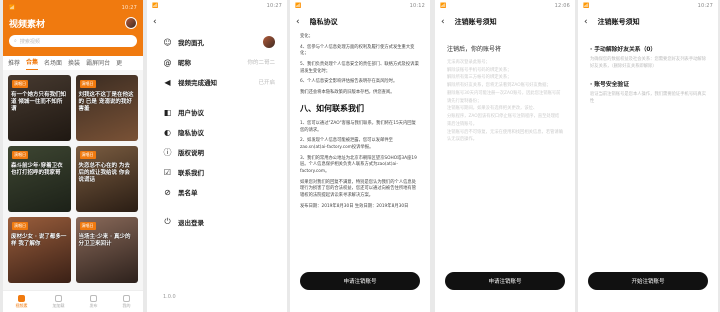  I want to click on search-input: ⌕ 搜索视频, so click(73, 41).